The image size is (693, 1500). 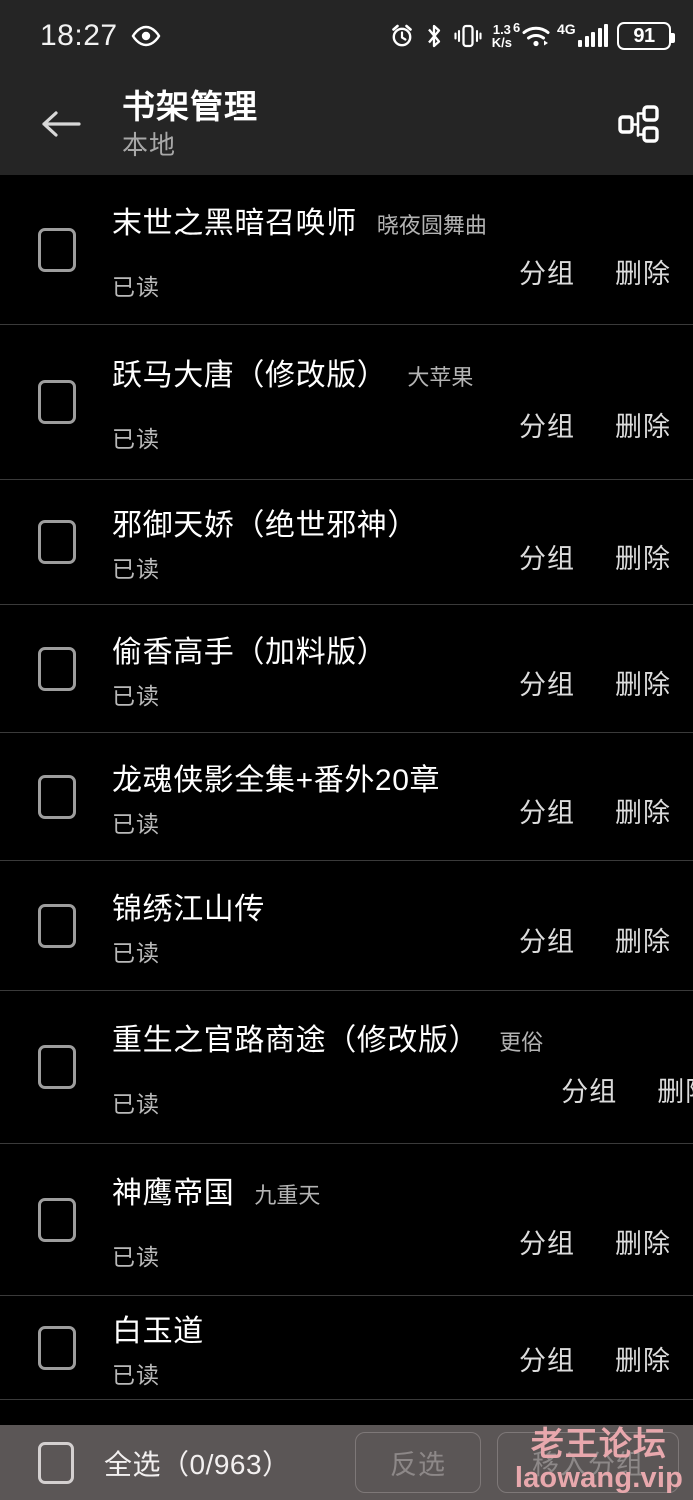 What do you see at coordinates (287, 1195) in the screenshot?
I see `book-author: 九重天` at bounding box center [287, 1195].